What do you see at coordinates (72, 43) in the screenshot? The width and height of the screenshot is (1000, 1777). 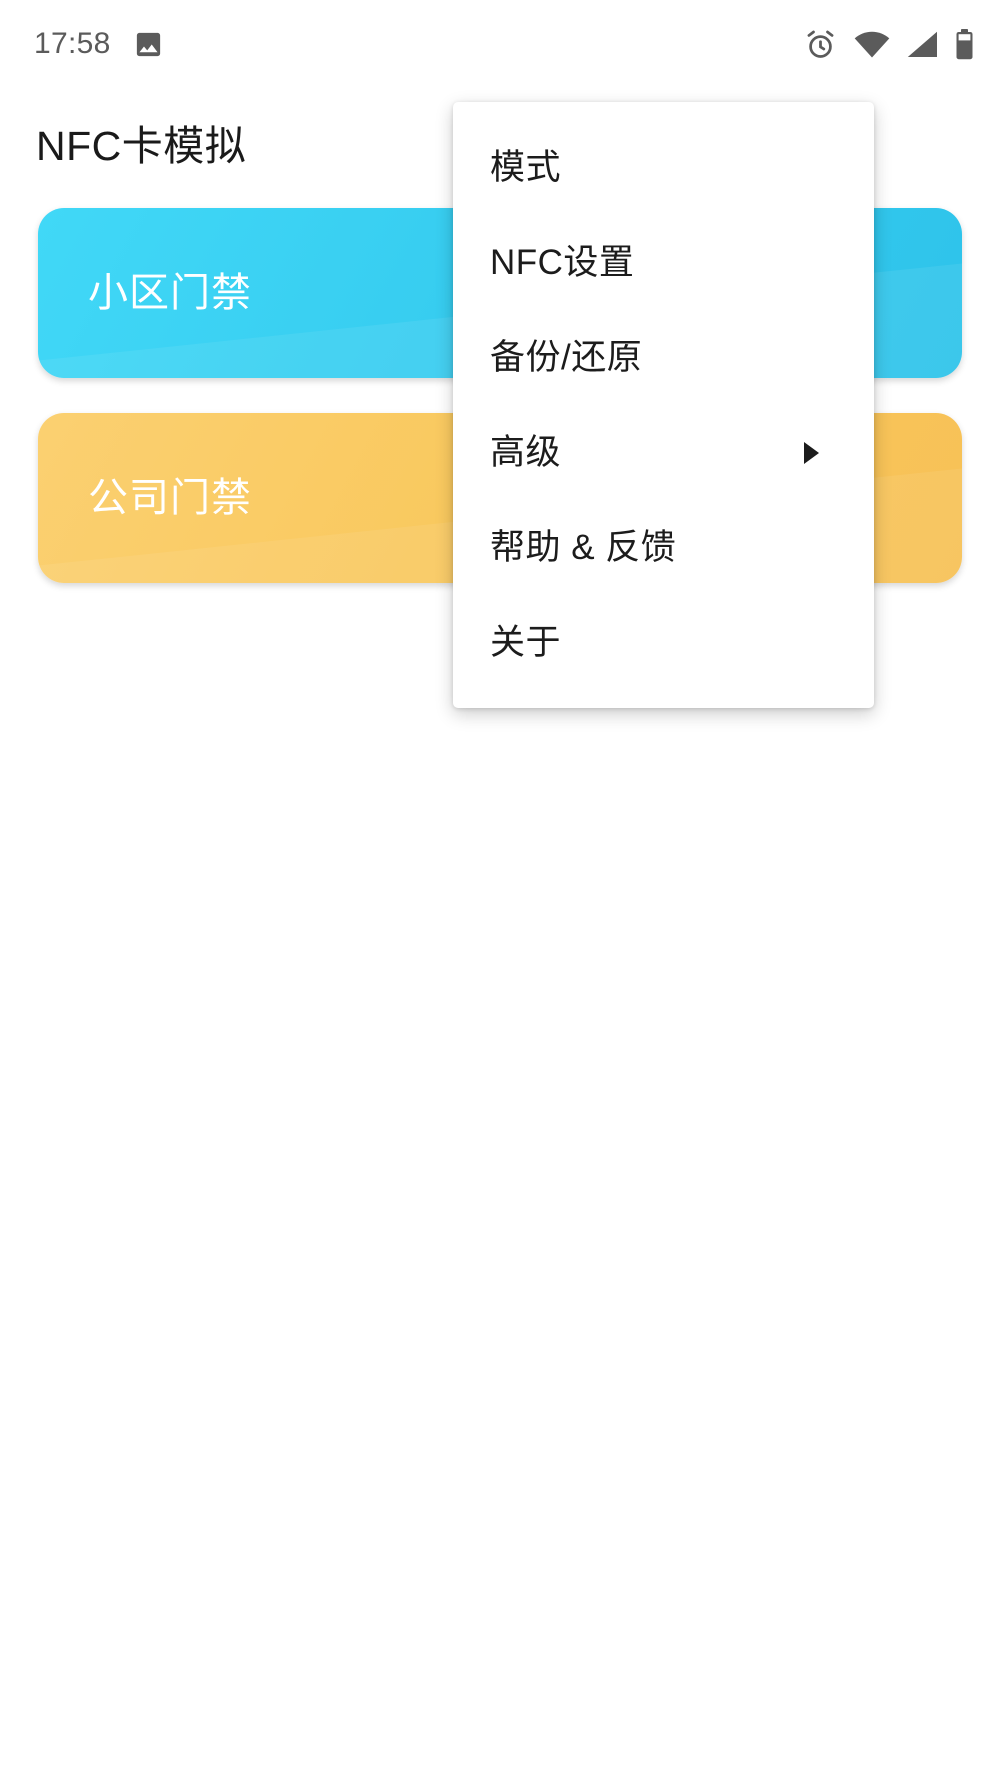 I see `status-clock: 17:58` at bounding box center [72, 43].